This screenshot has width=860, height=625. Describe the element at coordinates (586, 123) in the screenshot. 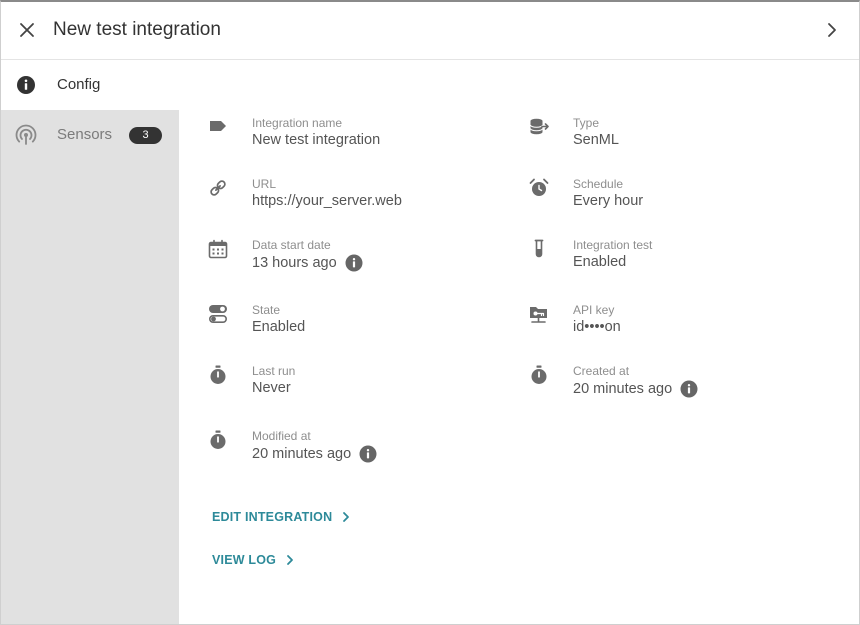

I see `field-label: Type` at that location.